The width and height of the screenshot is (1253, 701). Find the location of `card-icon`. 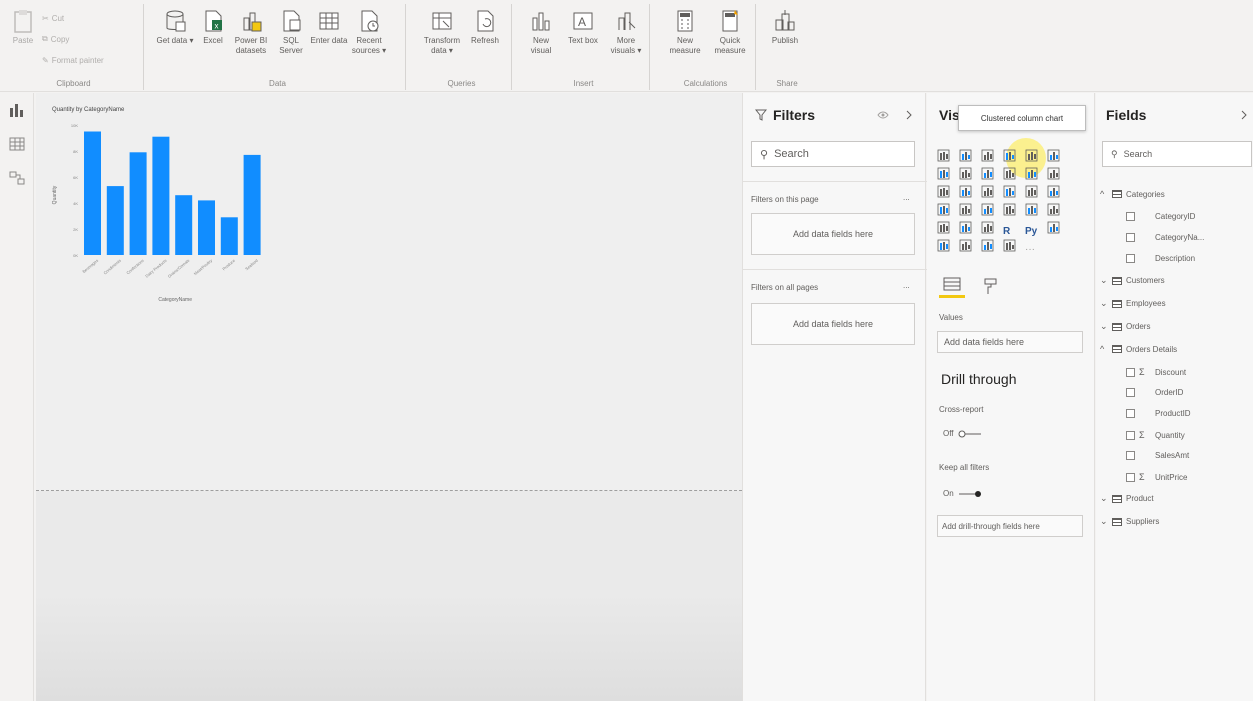

card-icon is located at coordinates (1009, 209).